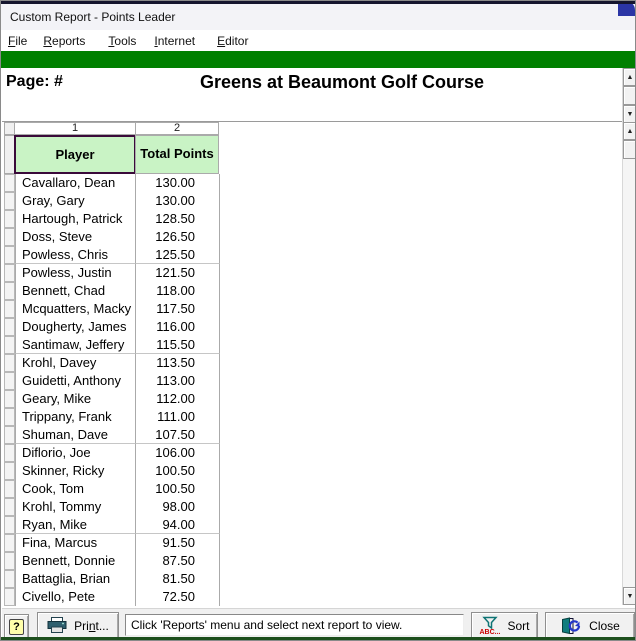  I want to click on points-cell: 128.50, so click(178, 219).